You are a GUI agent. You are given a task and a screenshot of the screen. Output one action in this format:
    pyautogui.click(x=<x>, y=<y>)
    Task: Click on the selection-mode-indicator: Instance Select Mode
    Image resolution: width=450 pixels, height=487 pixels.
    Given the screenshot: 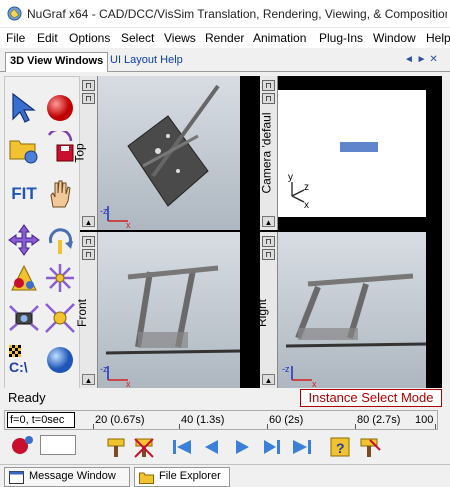 What is the action you would take?
    pyautogui.click(x=371, y=398)
    